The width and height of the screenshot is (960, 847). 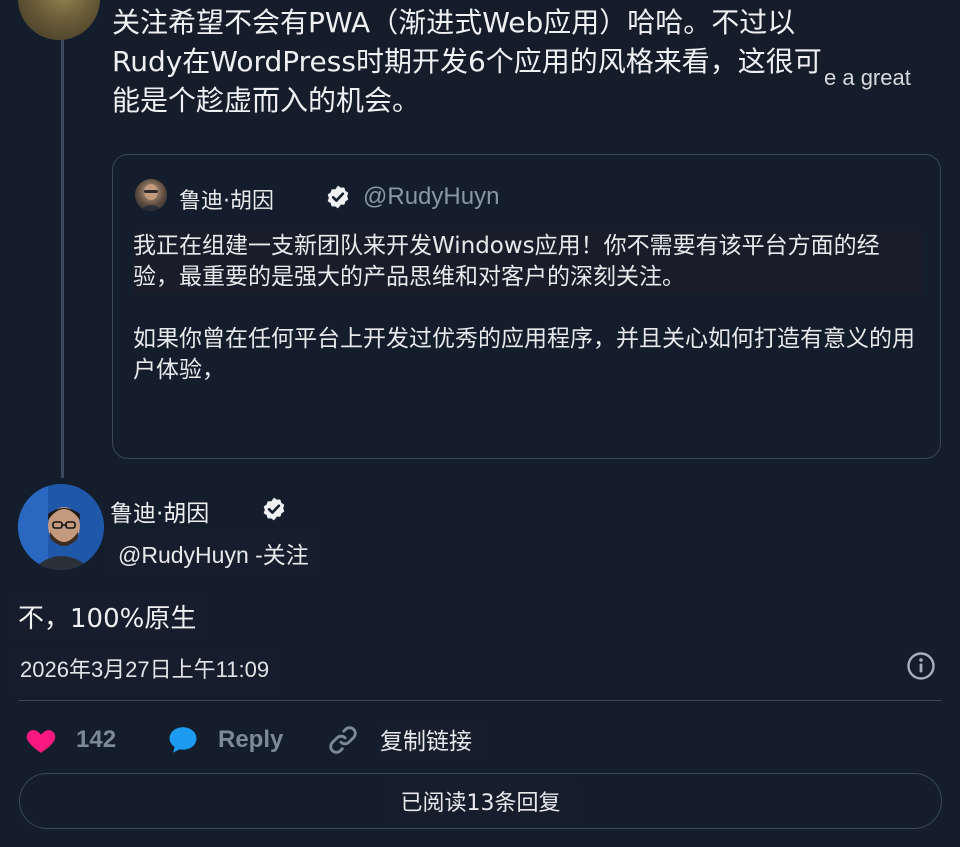 I want to click on thread-line, so click(x=62, y=239).